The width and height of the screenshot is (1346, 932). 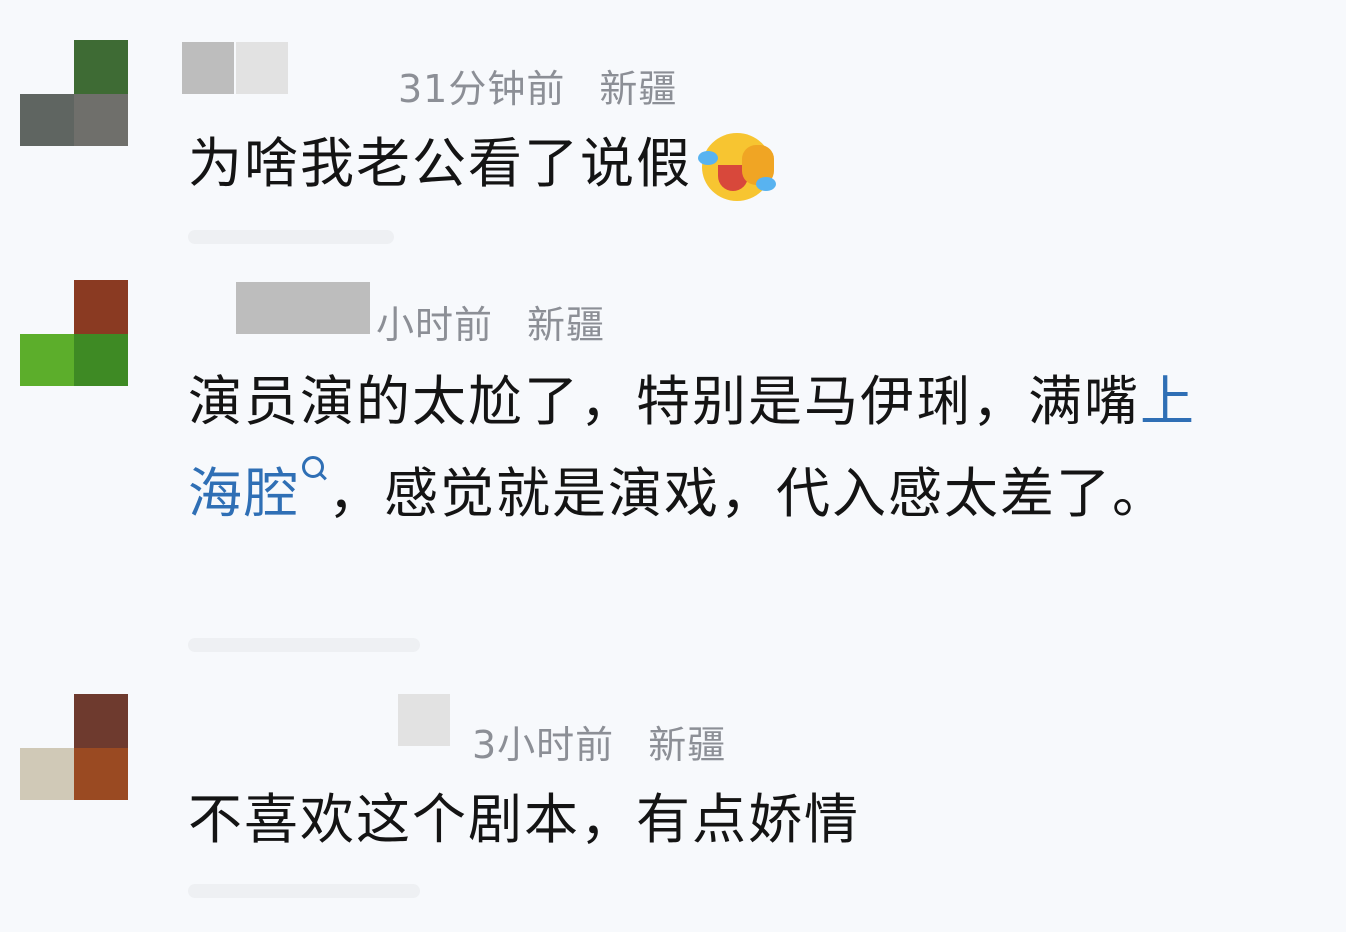 I want to click on comment-text: 不喜欢这个剧本，有点娇情, so click(x=718, y=820).